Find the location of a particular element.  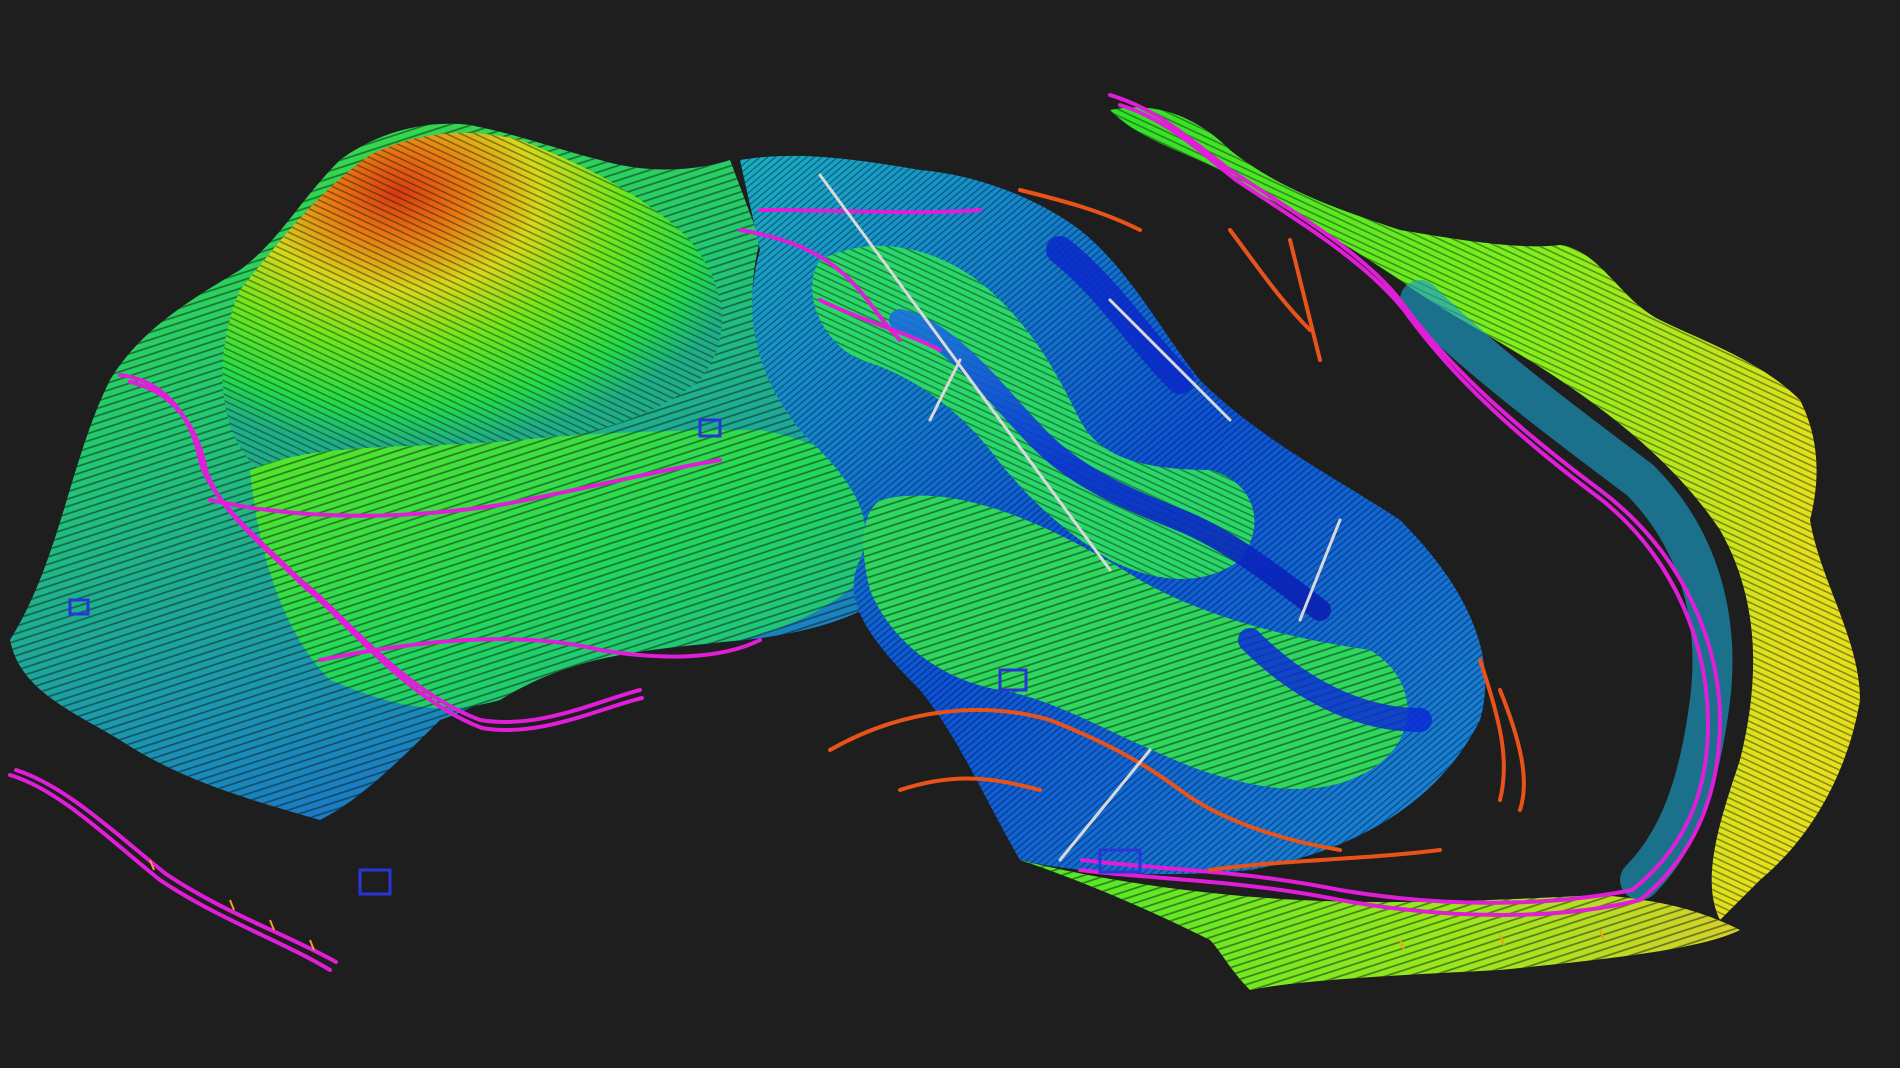

road-north is located at coordinates (870, 211).